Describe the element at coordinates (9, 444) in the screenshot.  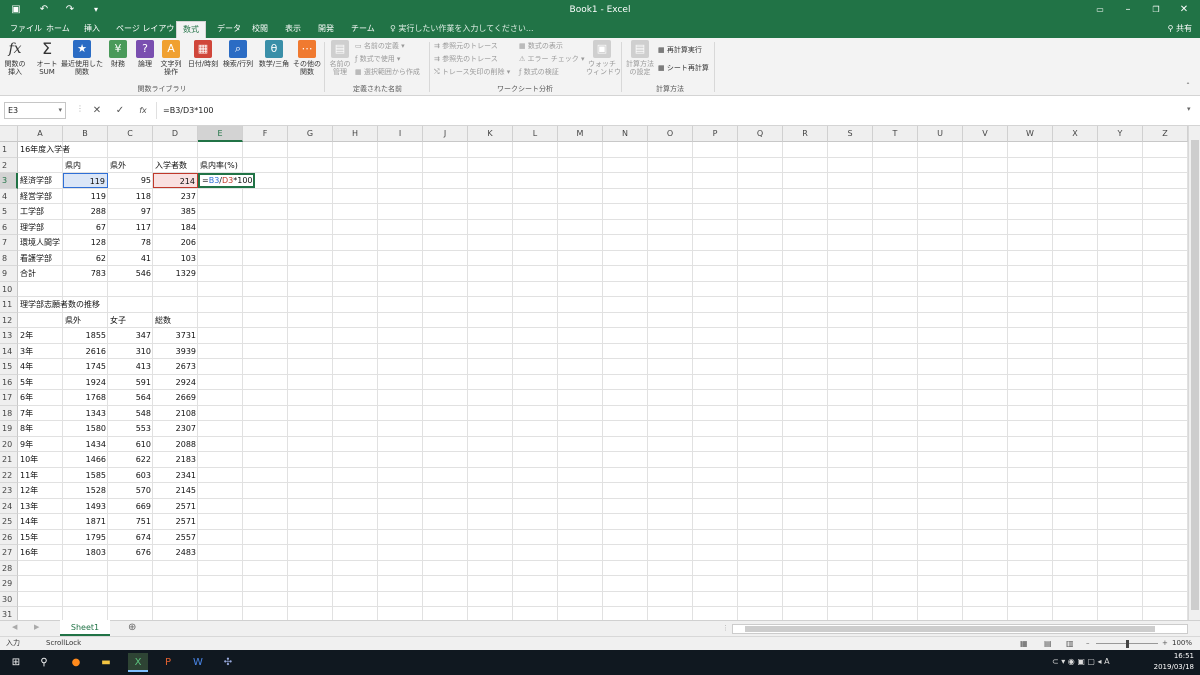
I see `row-header-20: 20` at that location.